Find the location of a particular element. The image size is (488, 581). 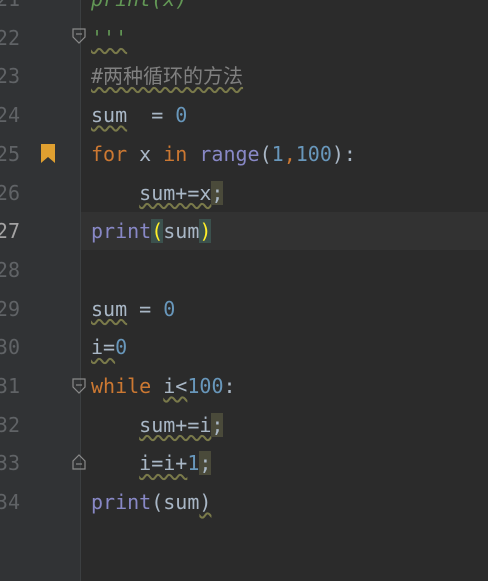

code-line: 30 i=0 is located at coordinates (244, 347).